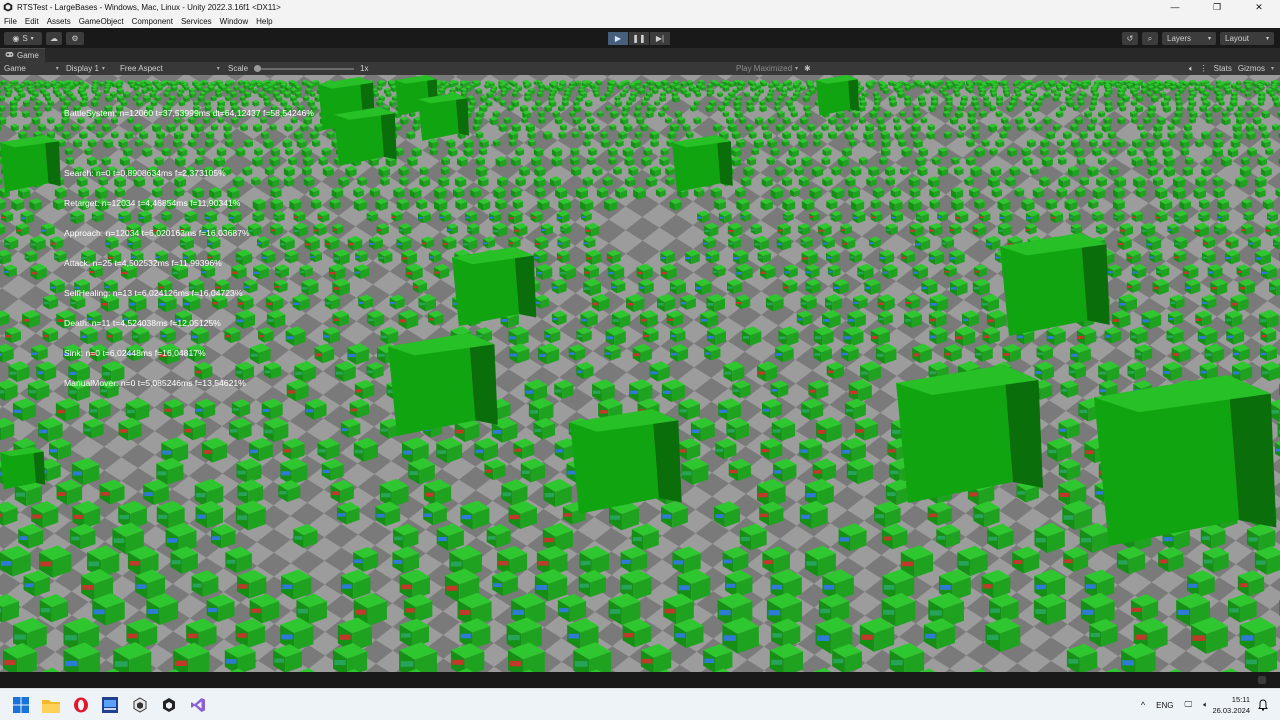  What do you see at coordinates (196, 21) in the screenshot?
I see `menu-services: Services` at bounding box center [196, 21].